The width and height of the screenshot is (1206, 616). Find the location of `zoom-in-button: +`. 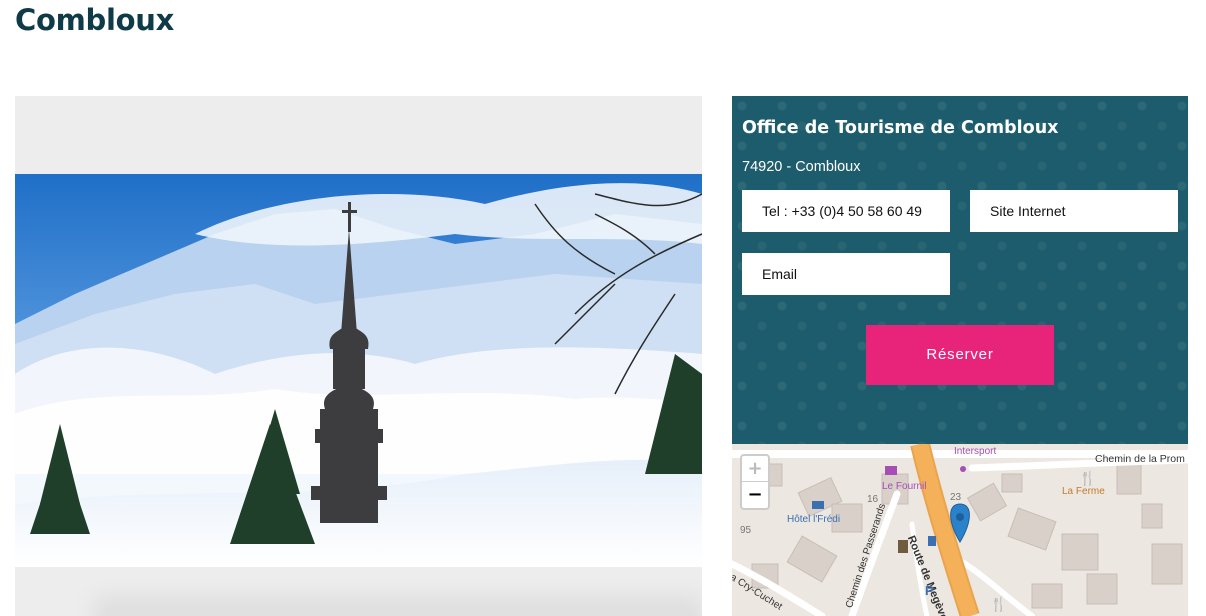

zoom-in-button: + is located at coordinates (755, 469).